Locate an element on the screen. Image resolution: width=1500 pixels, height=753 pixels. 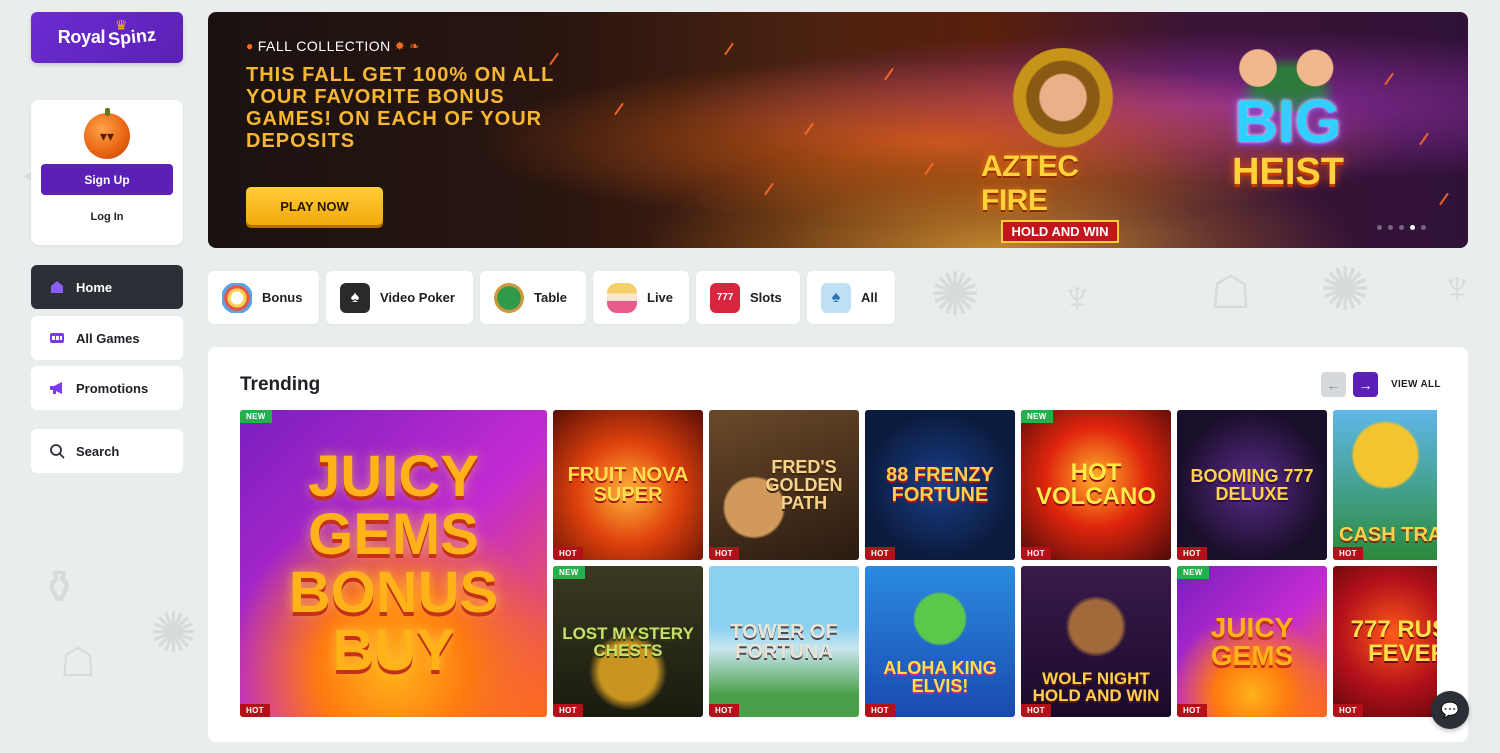
category-bonus: Bonus is located at coordinates (263, 297).